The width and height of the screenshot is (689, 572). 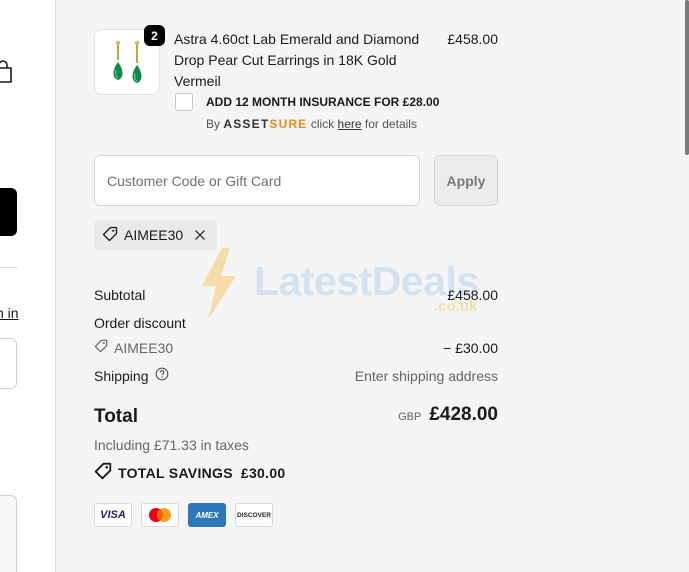 What do you see at coordinates (296, 295) in the screenshot?
I see `subtotal-row: Subtotal £458.00` at bounding box center [296, 295].